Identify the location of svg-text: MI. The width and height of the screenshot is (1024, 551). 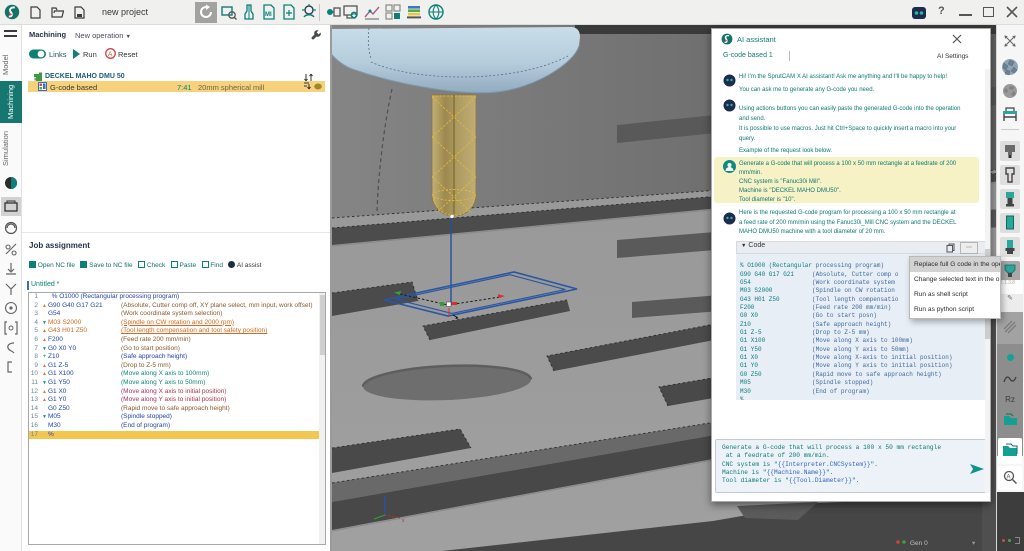
(268, 15).